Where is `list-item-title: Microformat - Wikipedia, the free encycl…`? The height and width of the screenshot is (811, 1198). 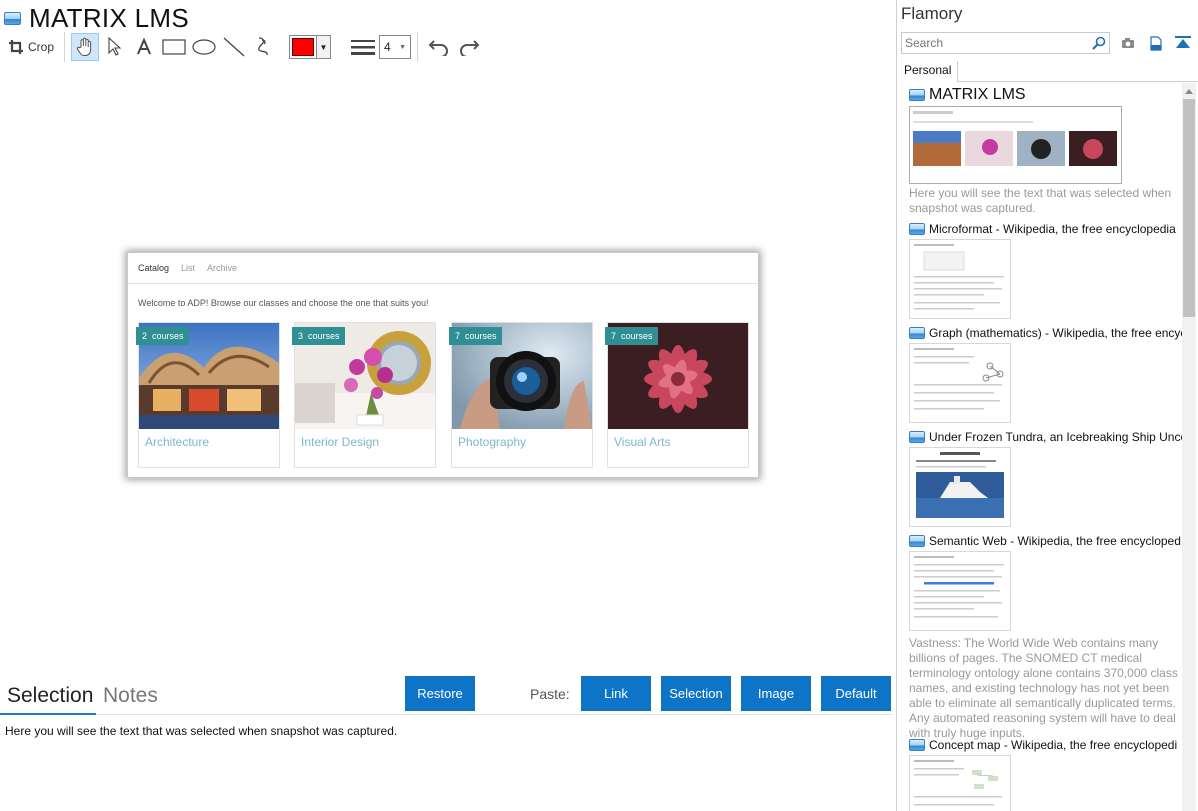
list-item-title: Microformat - Wikipedia, the free encycl… is located at coordinates (1052, 229).